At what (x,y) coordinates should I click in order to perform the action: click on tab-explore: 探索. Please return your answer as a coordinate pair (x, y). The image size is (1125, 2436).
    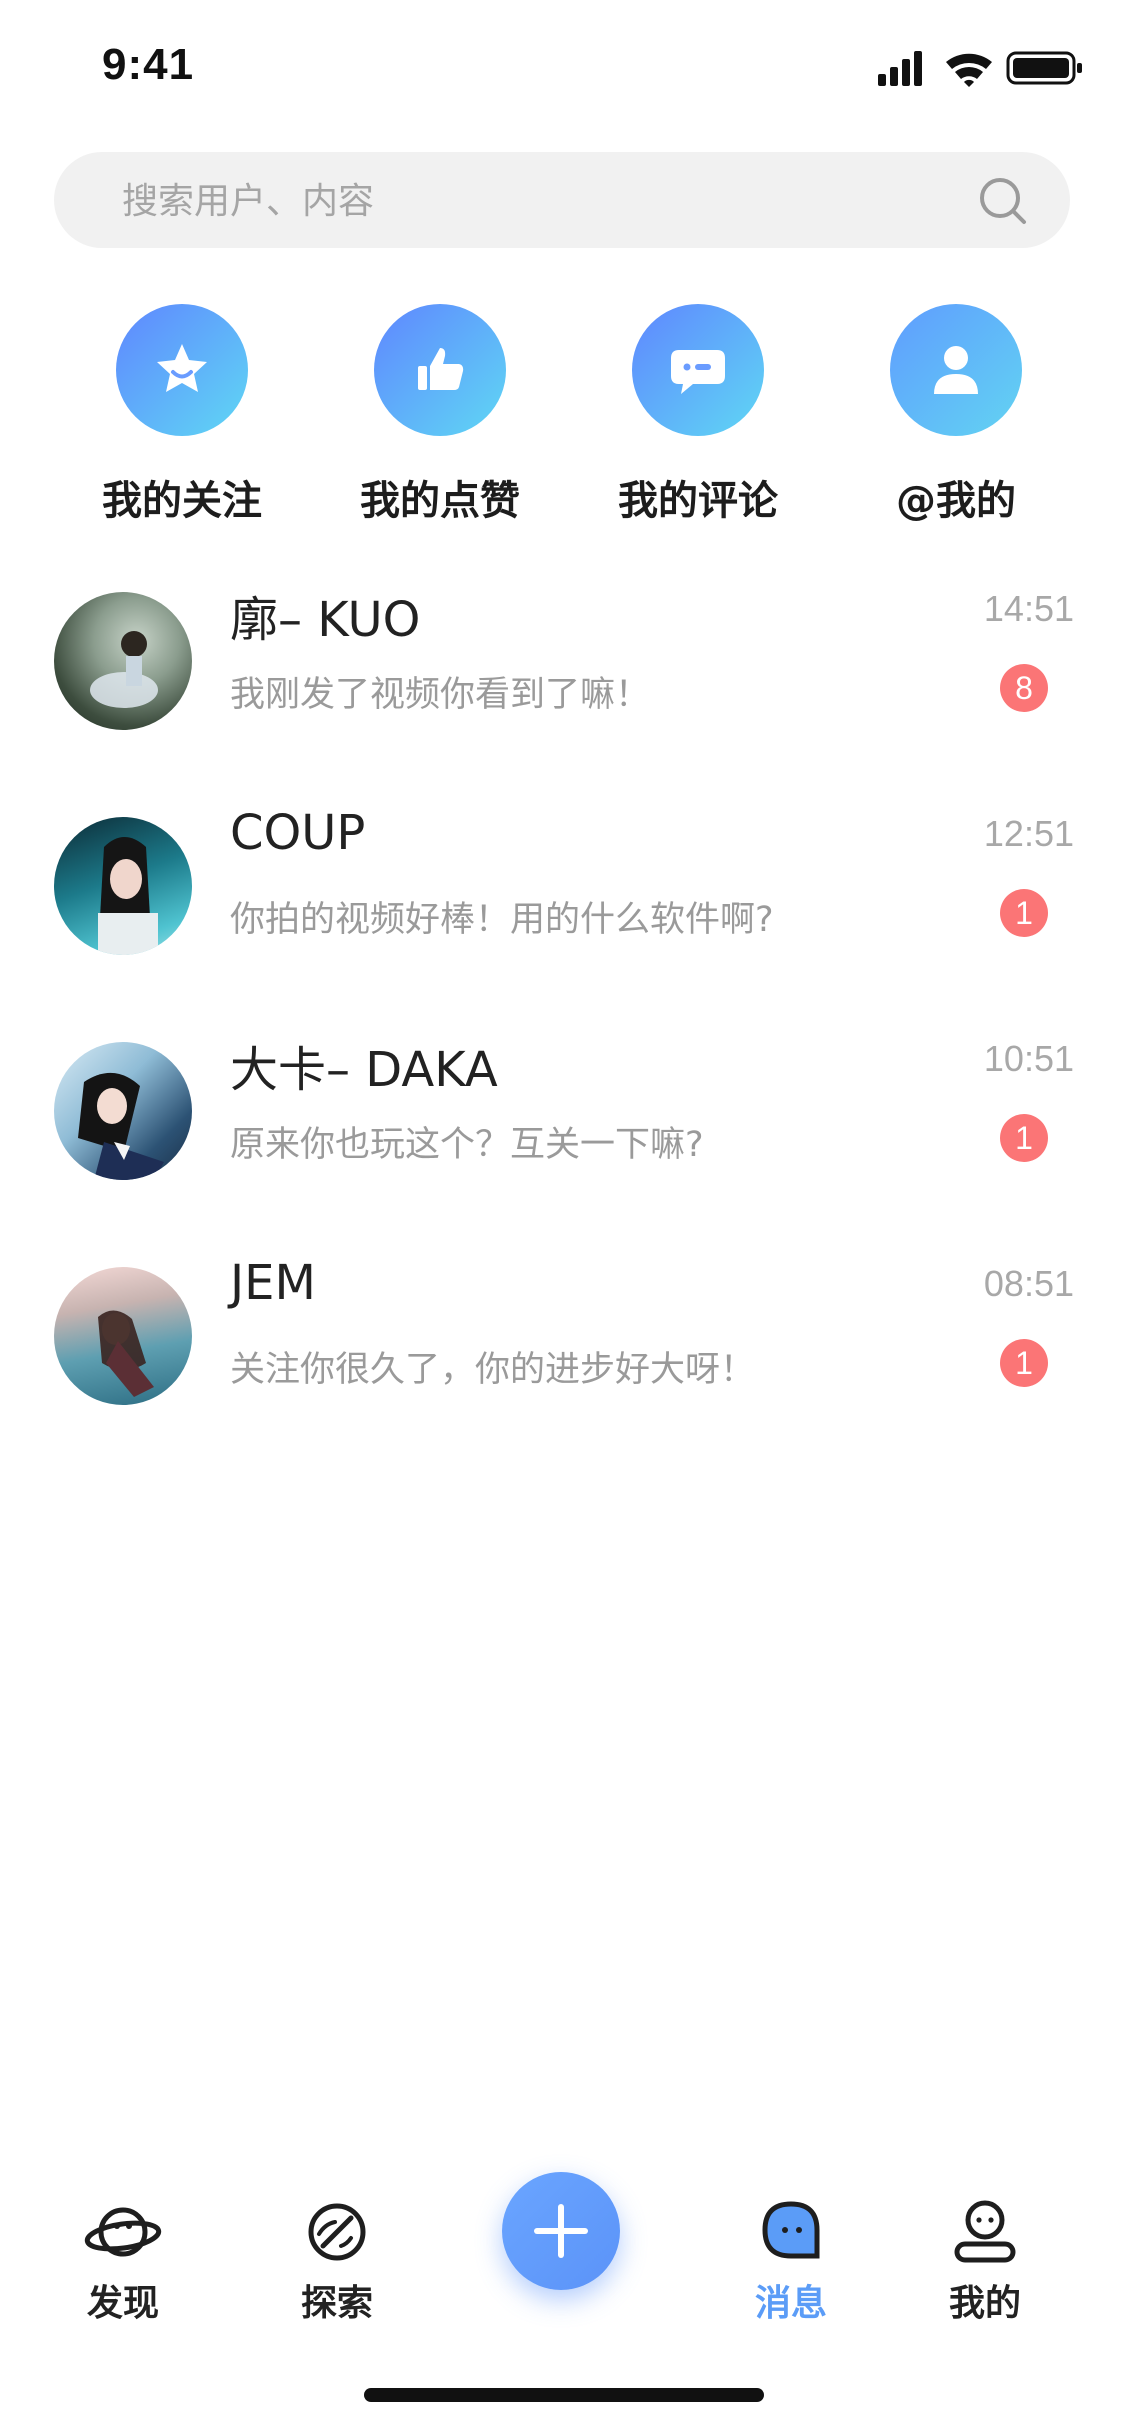
    Looking at the image, I should click on (337, 2261).